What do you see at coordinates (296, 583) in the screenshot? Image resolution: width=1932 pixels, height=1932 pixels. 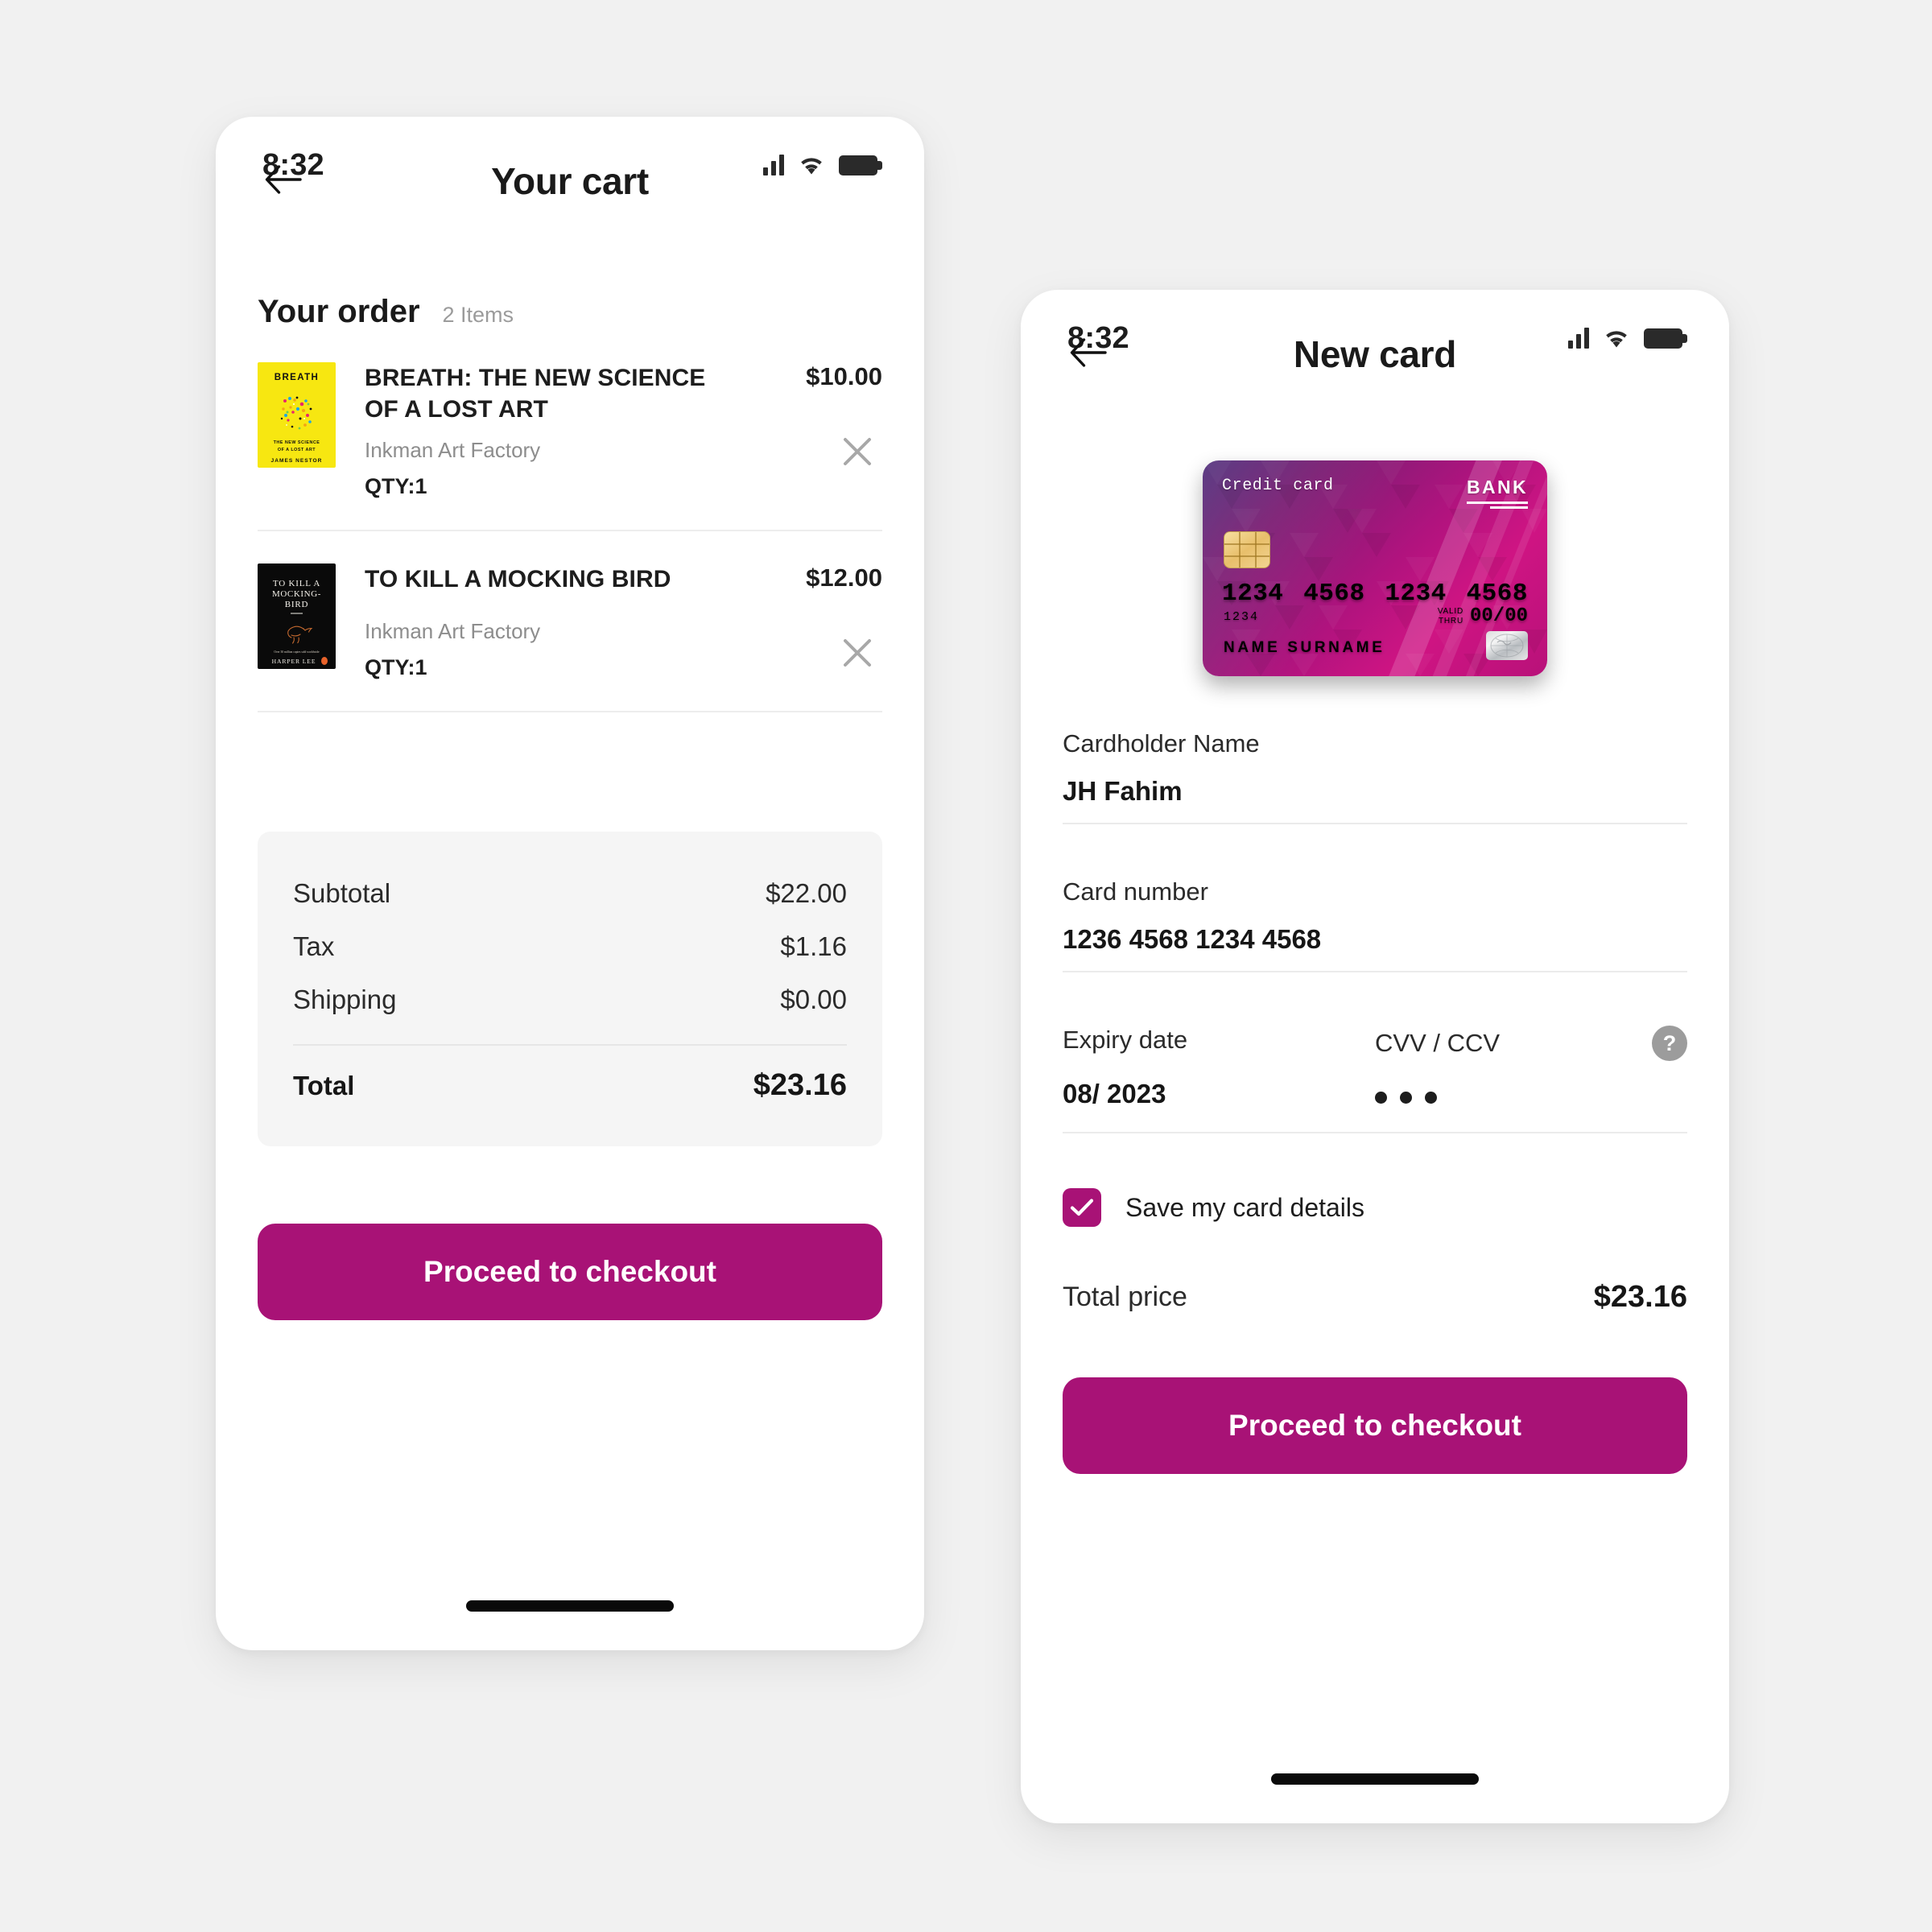 I see `svg-text: TO KILL A` at bounding box center [296, 583].